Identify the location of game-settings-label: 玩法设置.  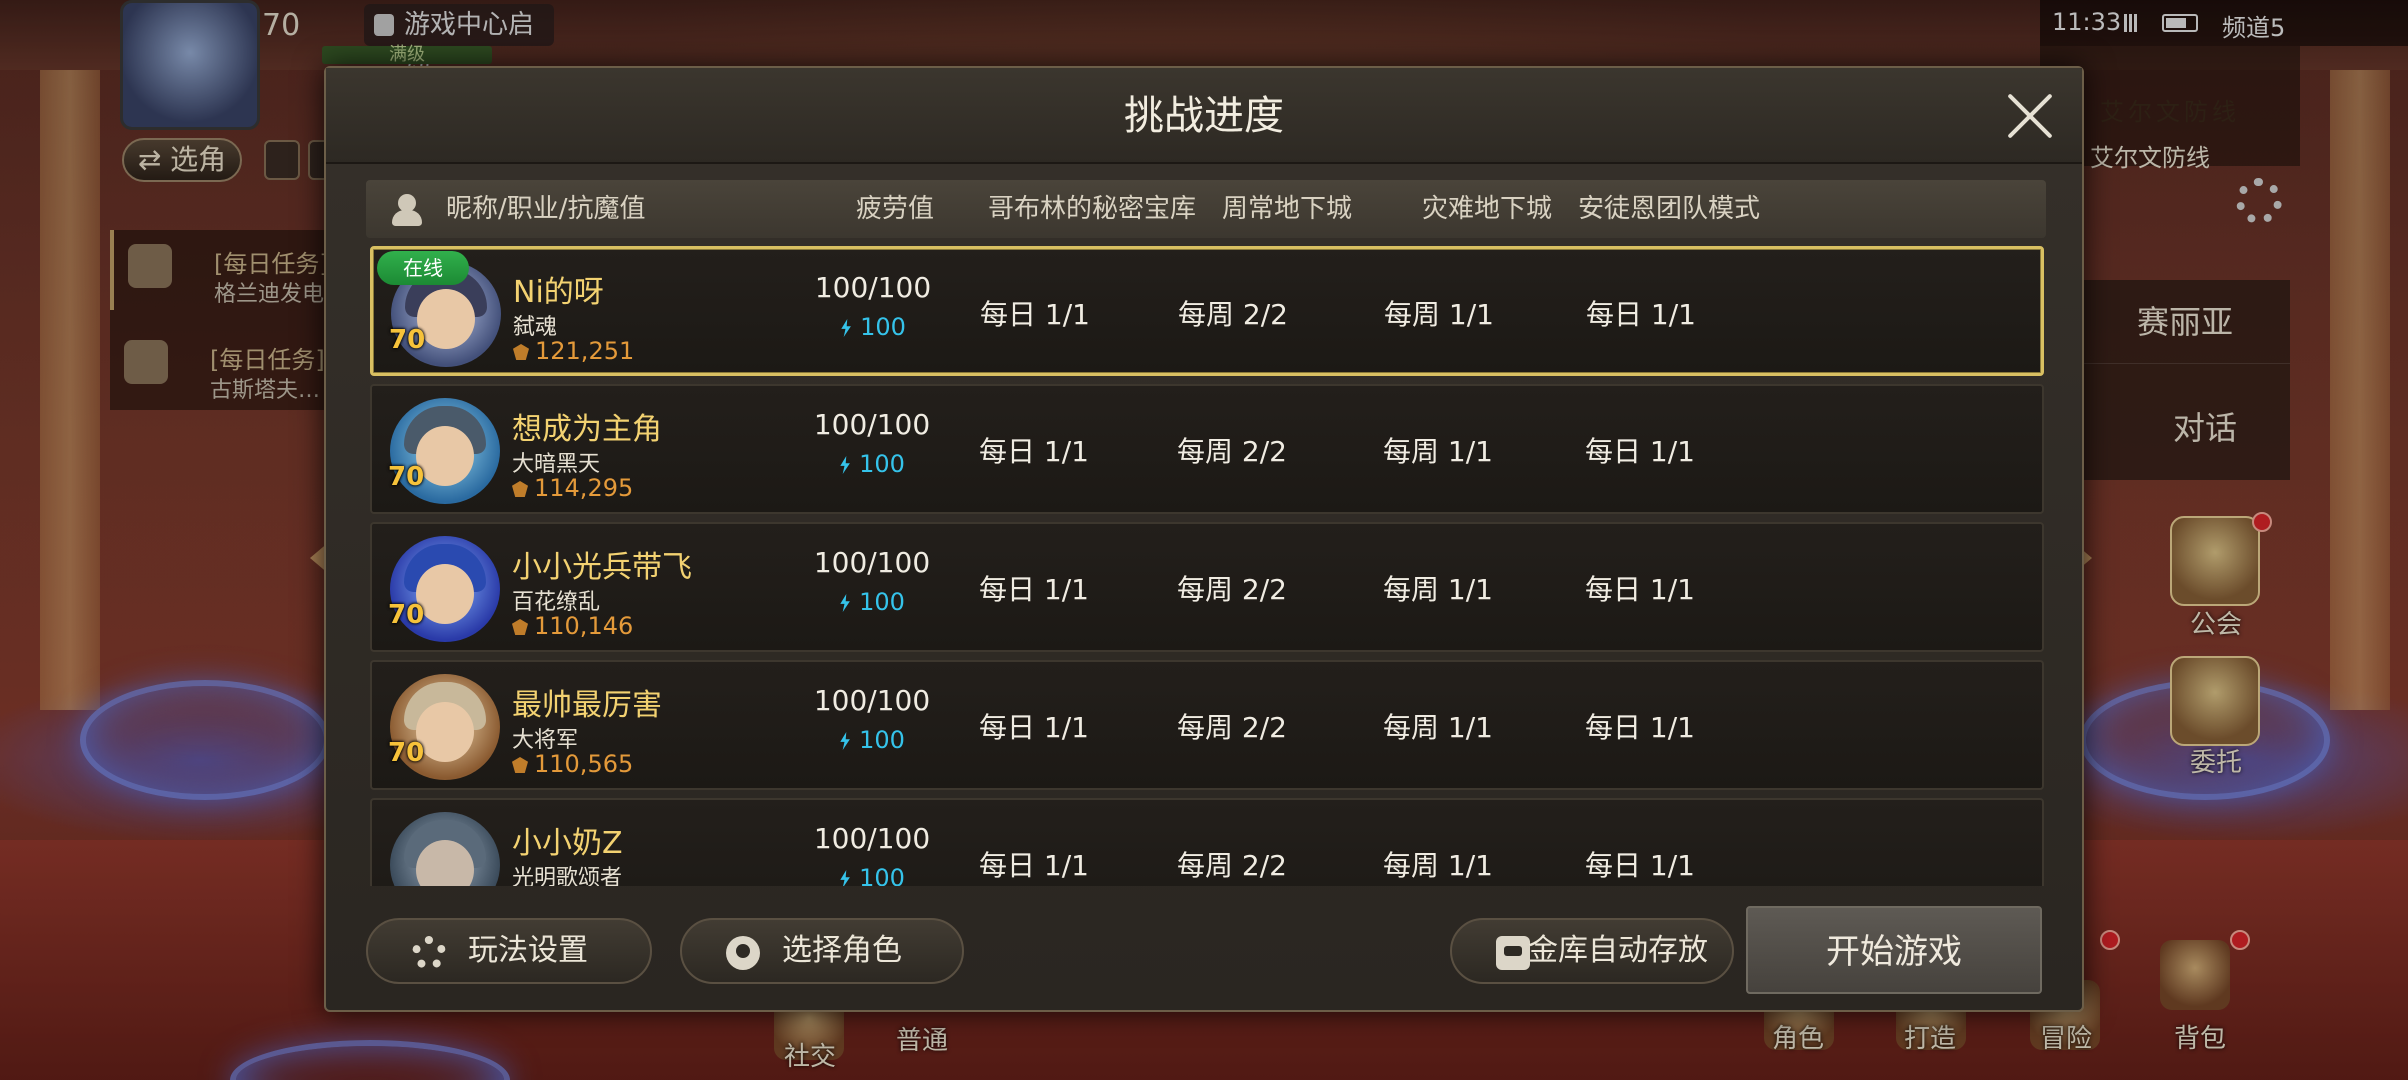
(528, 950).